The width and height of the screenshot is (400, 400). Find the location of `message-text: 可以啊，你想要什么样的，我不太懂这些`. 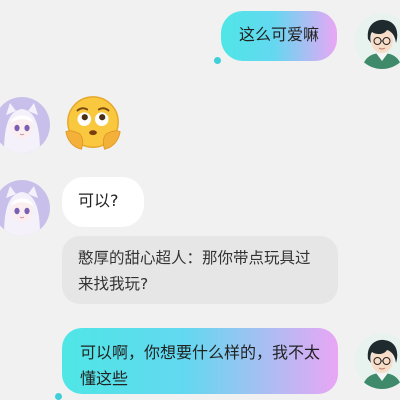

message-text: 可以啊，你想要什么样的，我不太懂这些 is located at coordinates (200, 365).